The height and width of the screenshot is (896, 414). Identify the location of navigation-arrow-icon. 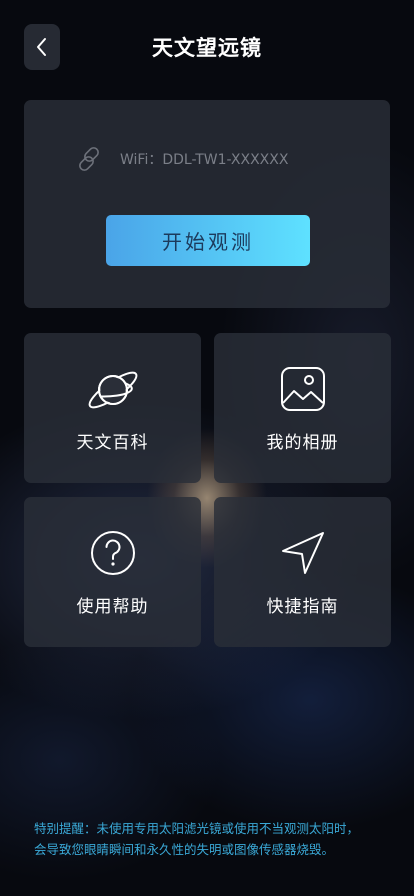
(302, 553).